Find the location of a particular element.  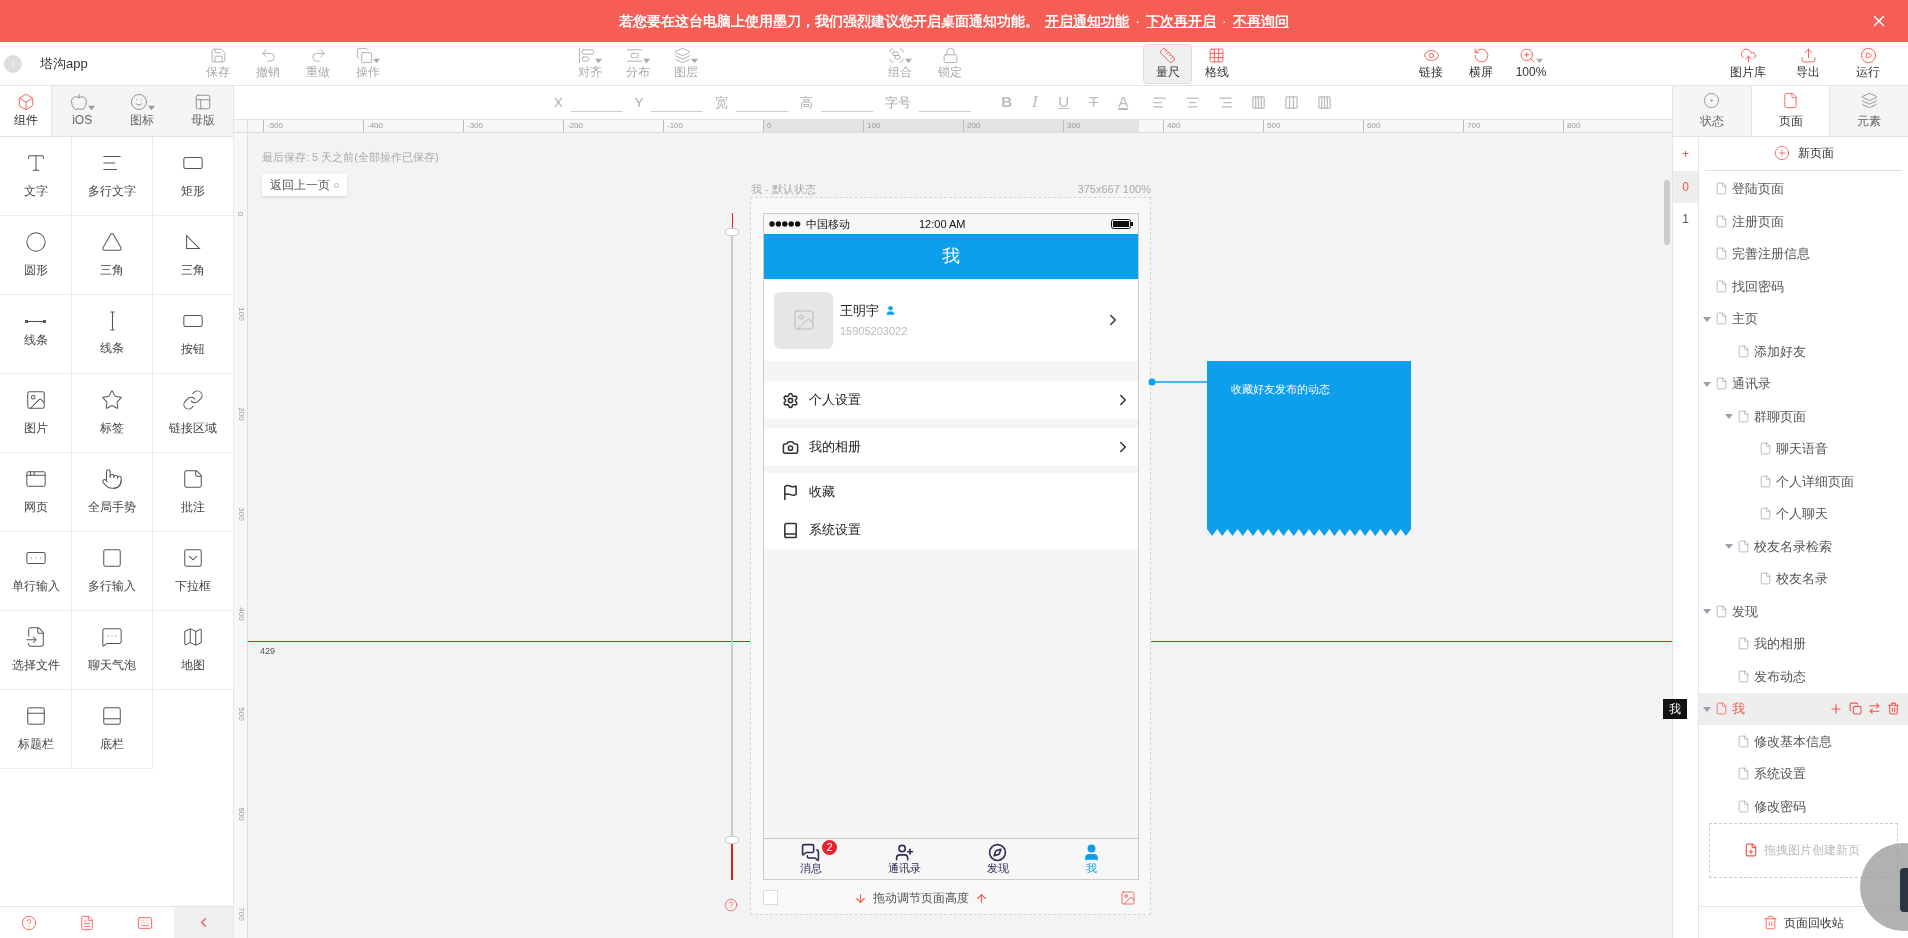

toolbar-button: 横屏 is located at coordinates (1481, 63).